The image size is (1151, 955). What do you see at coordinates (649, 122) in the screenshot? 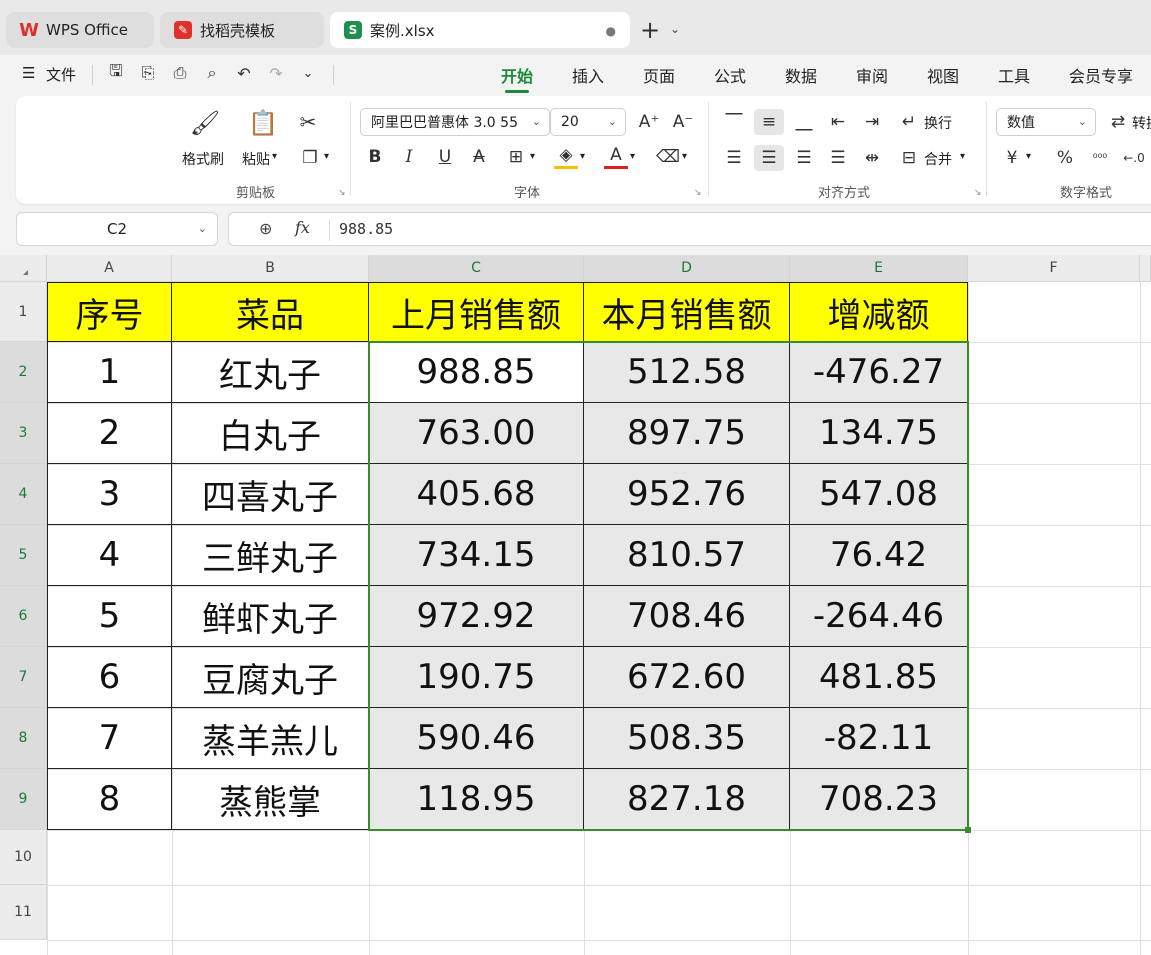
I see `increase-font-icon: A⁺` at bounding box center [649, 122].